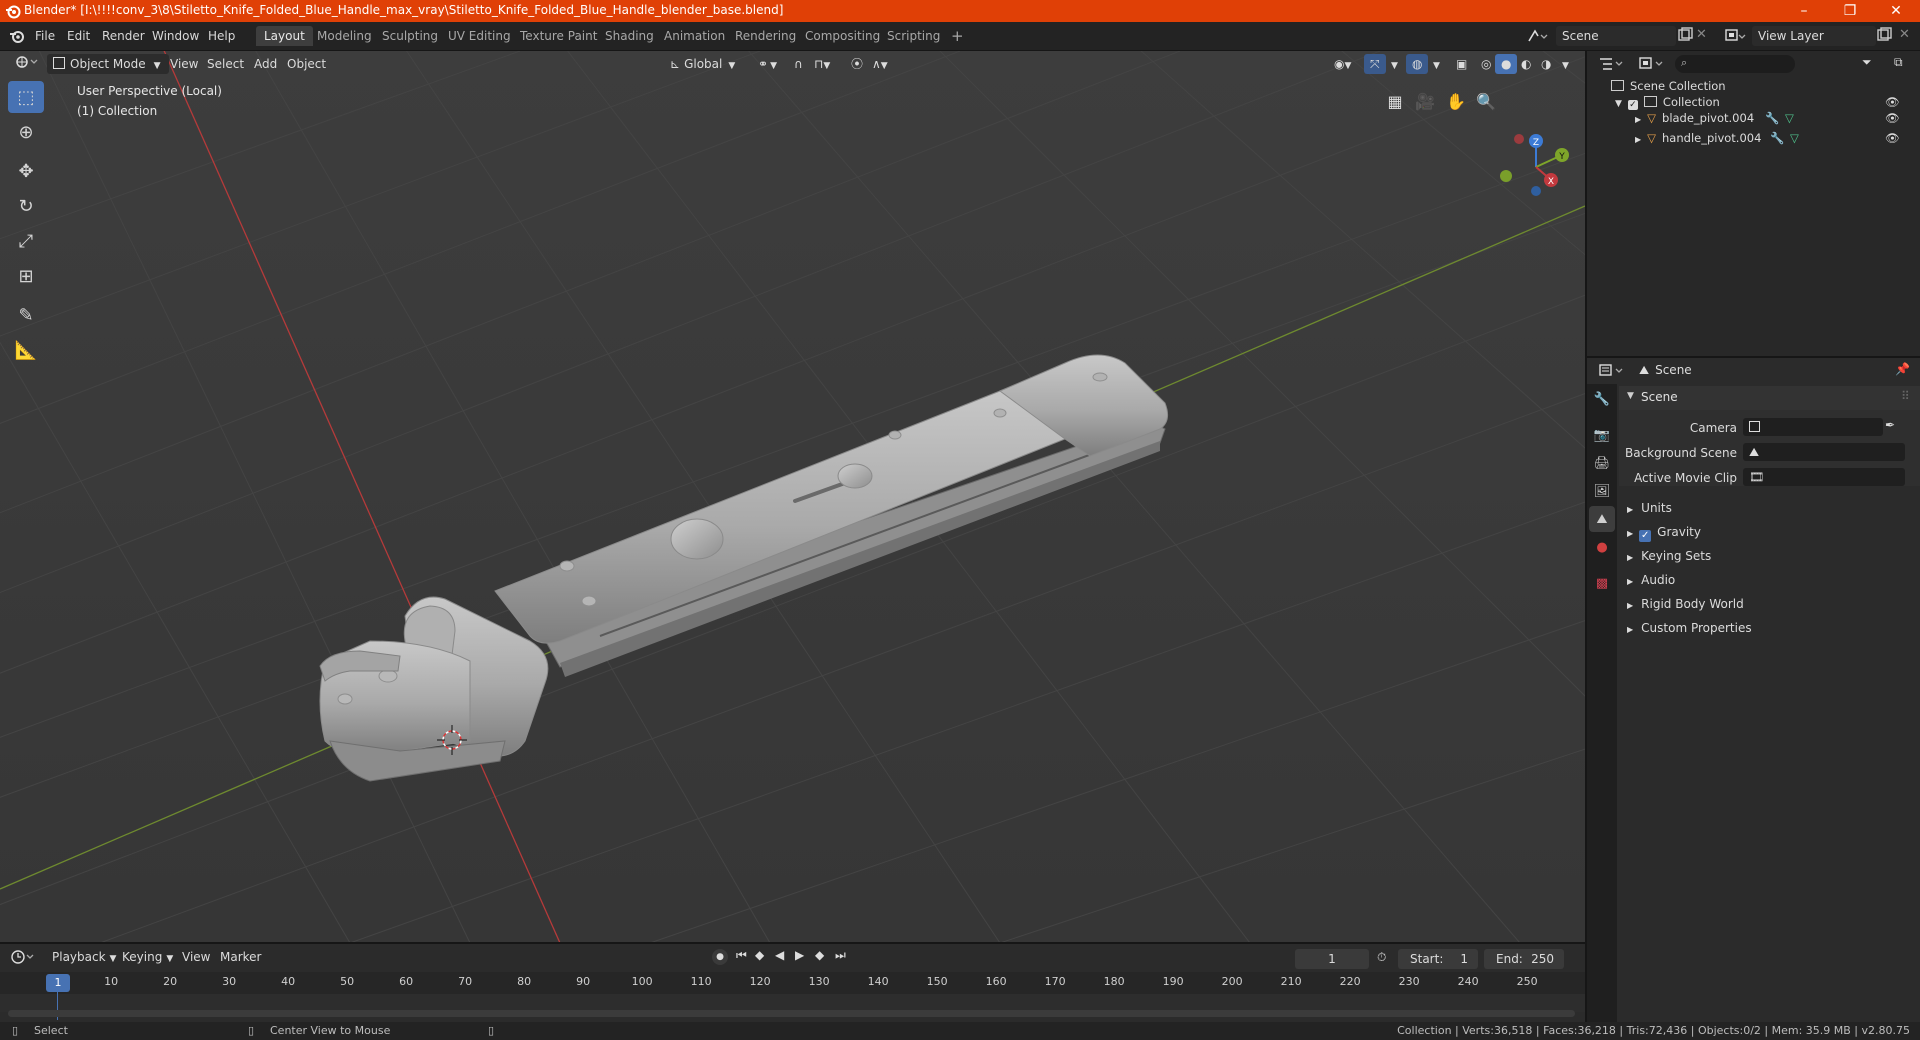 This screenshot has width=1920, height=1040. What do you see at coordinates (759, 955) in the screenshot?
I see `jump-to-keyframe-back-button: ◆` at bounding box center [759, 955].